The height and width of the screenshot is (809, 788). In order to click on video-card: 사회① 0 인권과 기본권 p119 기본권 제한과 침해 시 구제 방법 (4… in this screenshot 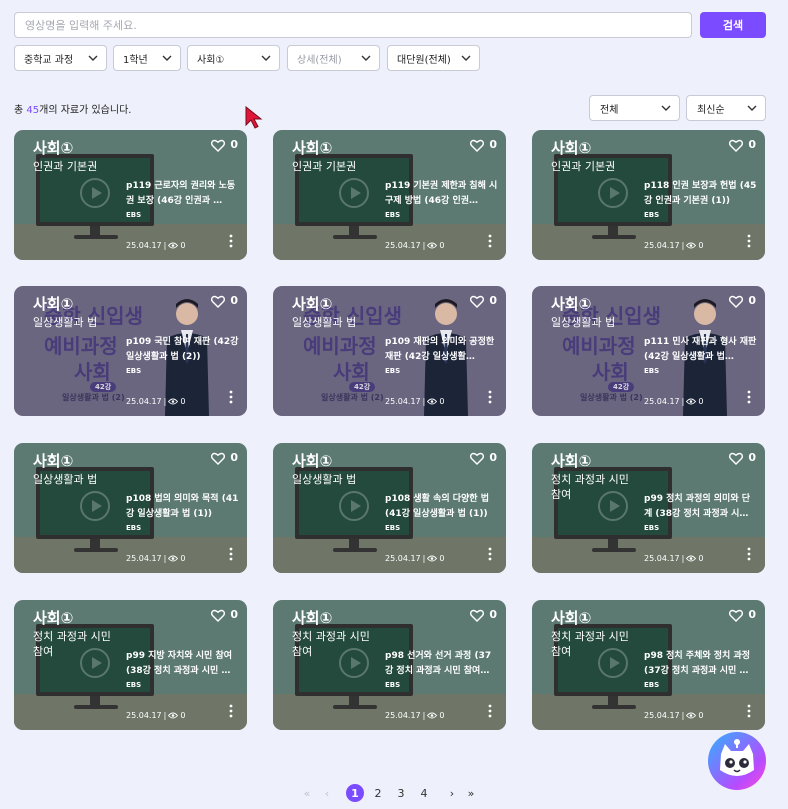, I will do `click(389, 195)`.